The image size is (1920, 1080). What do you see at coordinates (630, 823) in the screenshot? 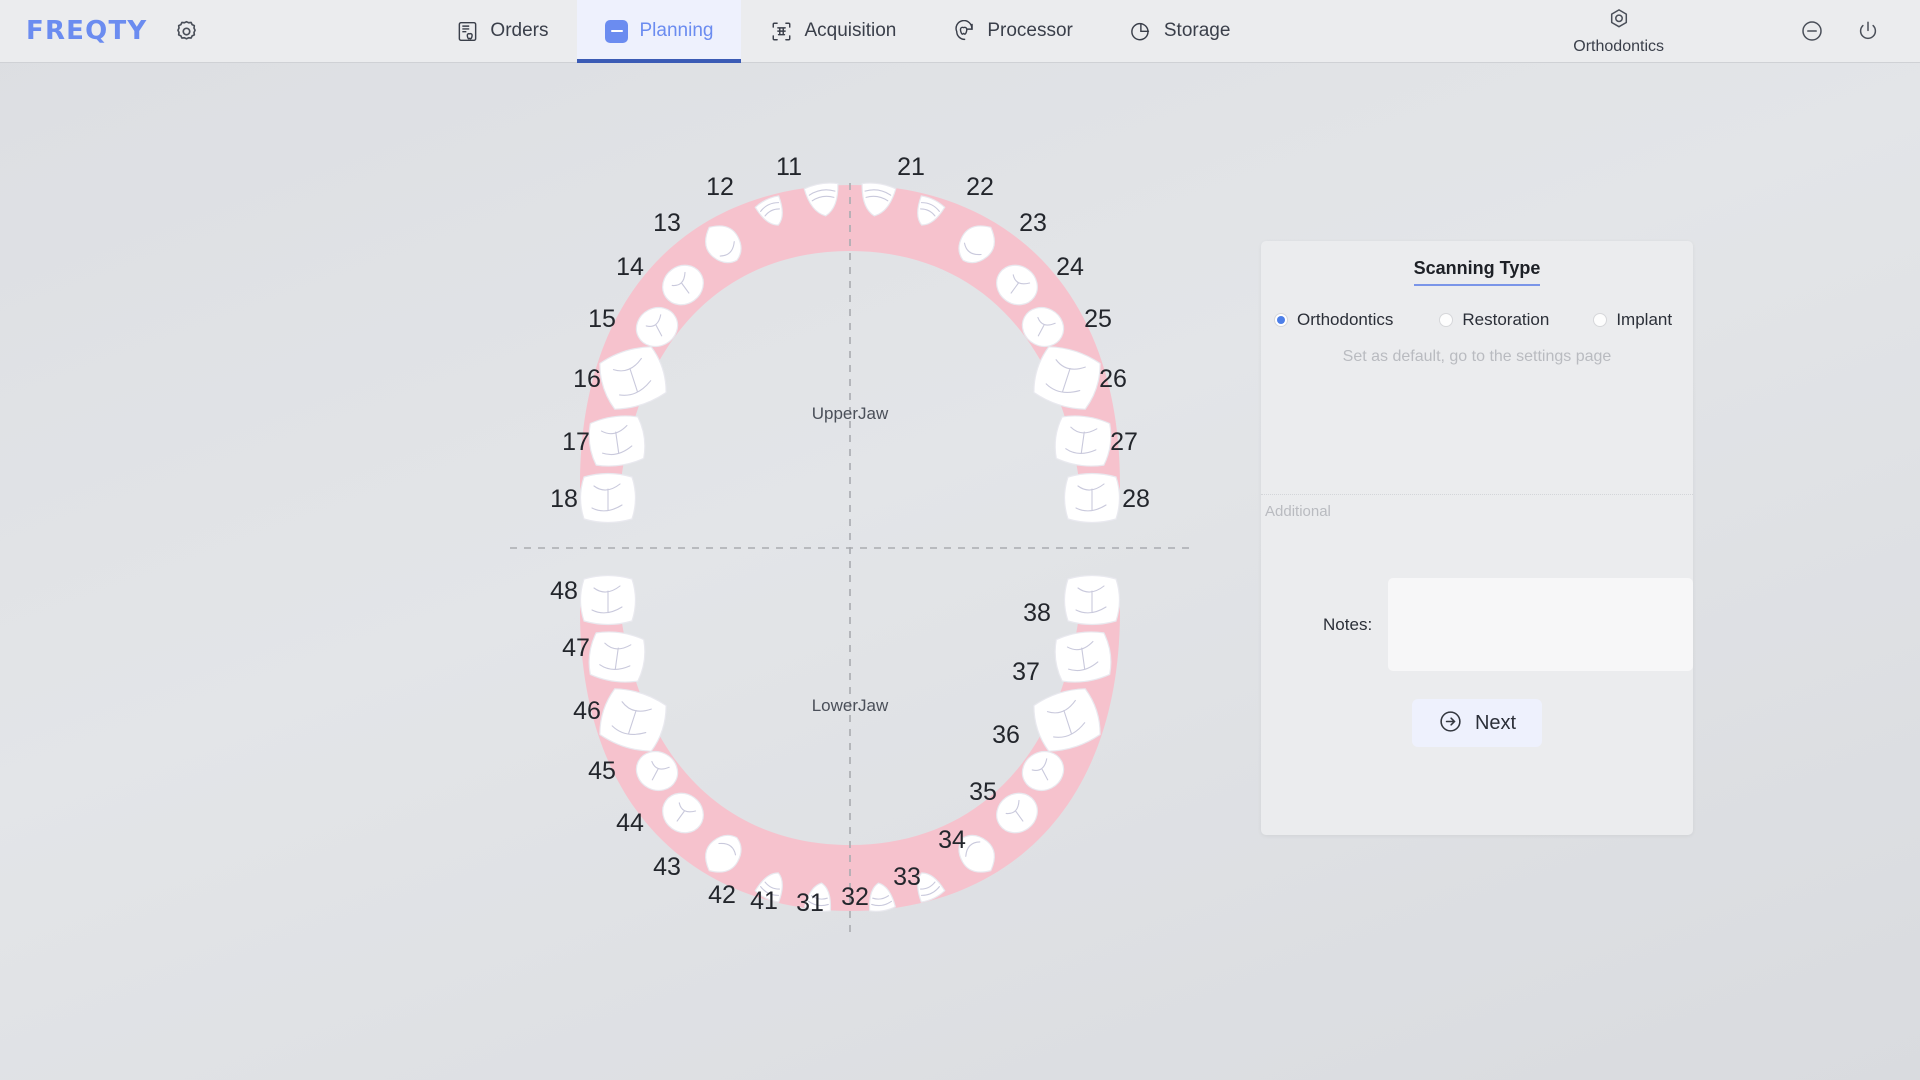
I see `tooth-number-44: 44` at bounding box center [630, 823].